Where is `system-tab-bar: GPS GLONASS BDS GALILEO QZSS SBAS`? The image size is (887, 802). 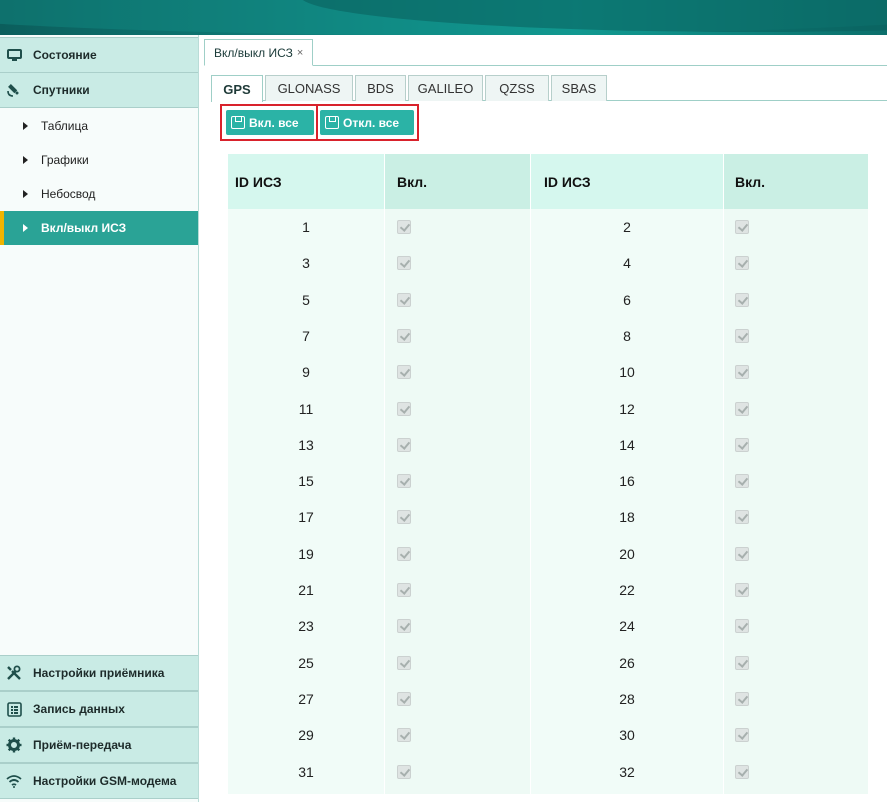
system-tab-bar: GPS GLONASS BDS GALILEO QZSS SBAS is located at coordinates (549, 88).